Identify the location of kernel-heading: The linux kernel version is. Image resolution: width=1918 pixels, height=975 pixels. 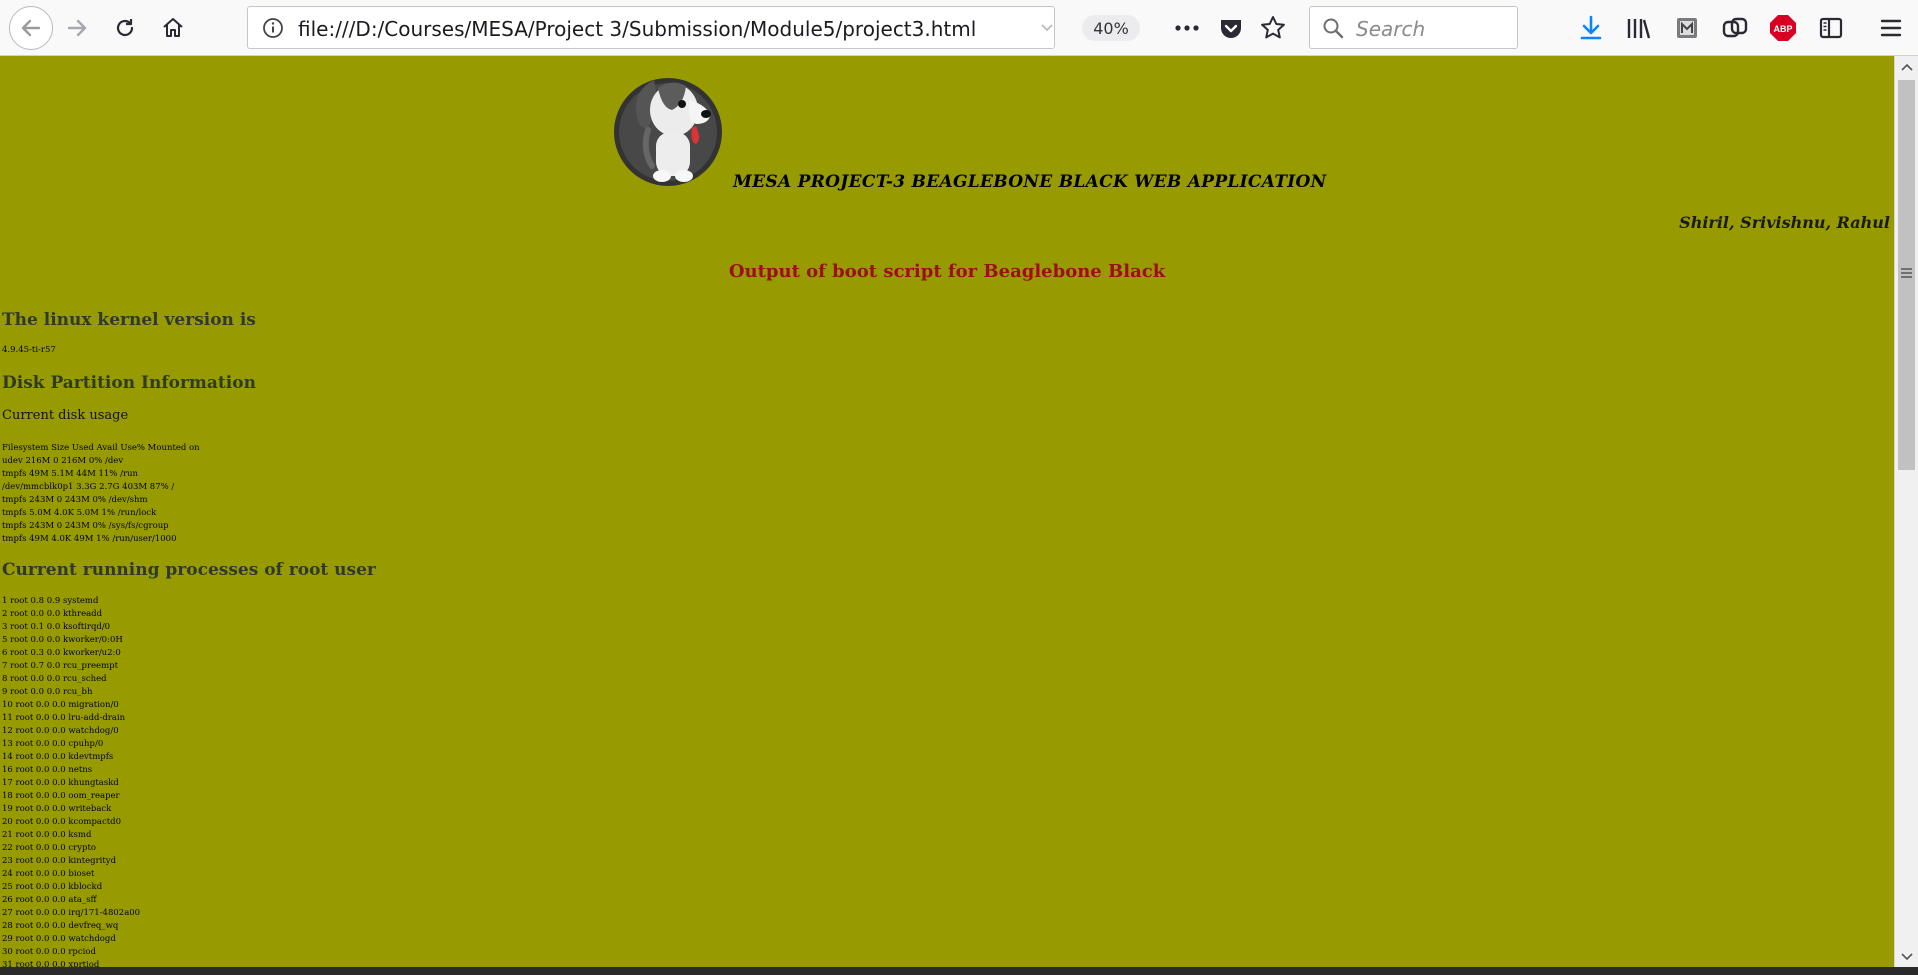
(129, 320).